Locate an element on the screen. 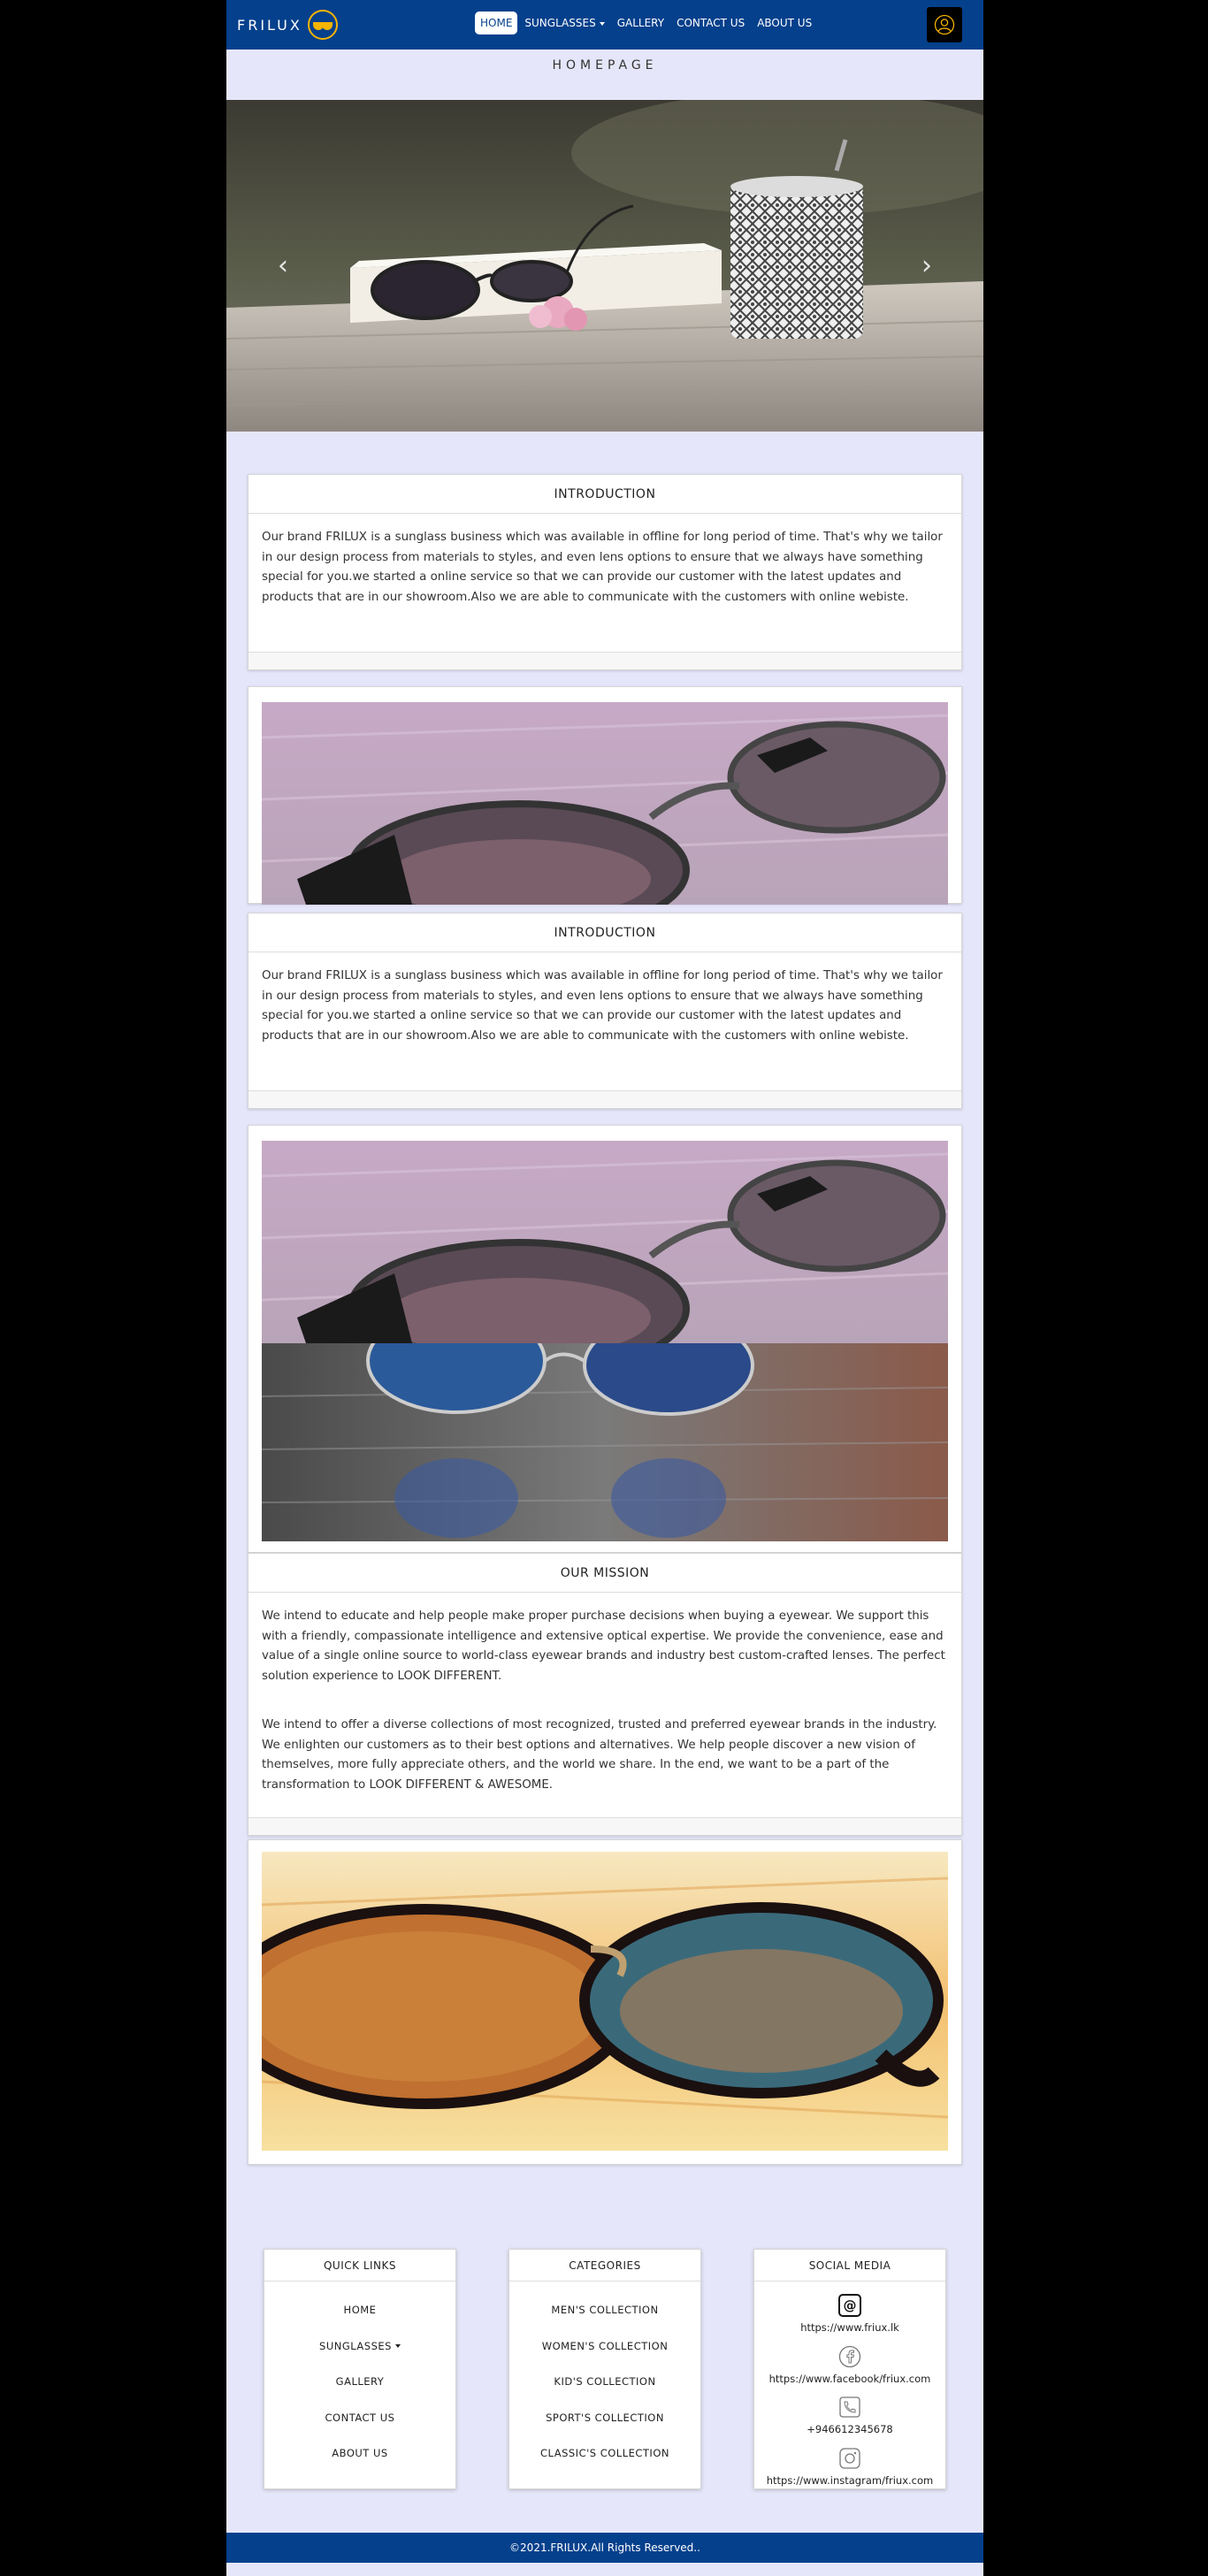 This screenshot has width=1208, height=2576. sunglasses-logo-icon is located at coordinates (323, 25).